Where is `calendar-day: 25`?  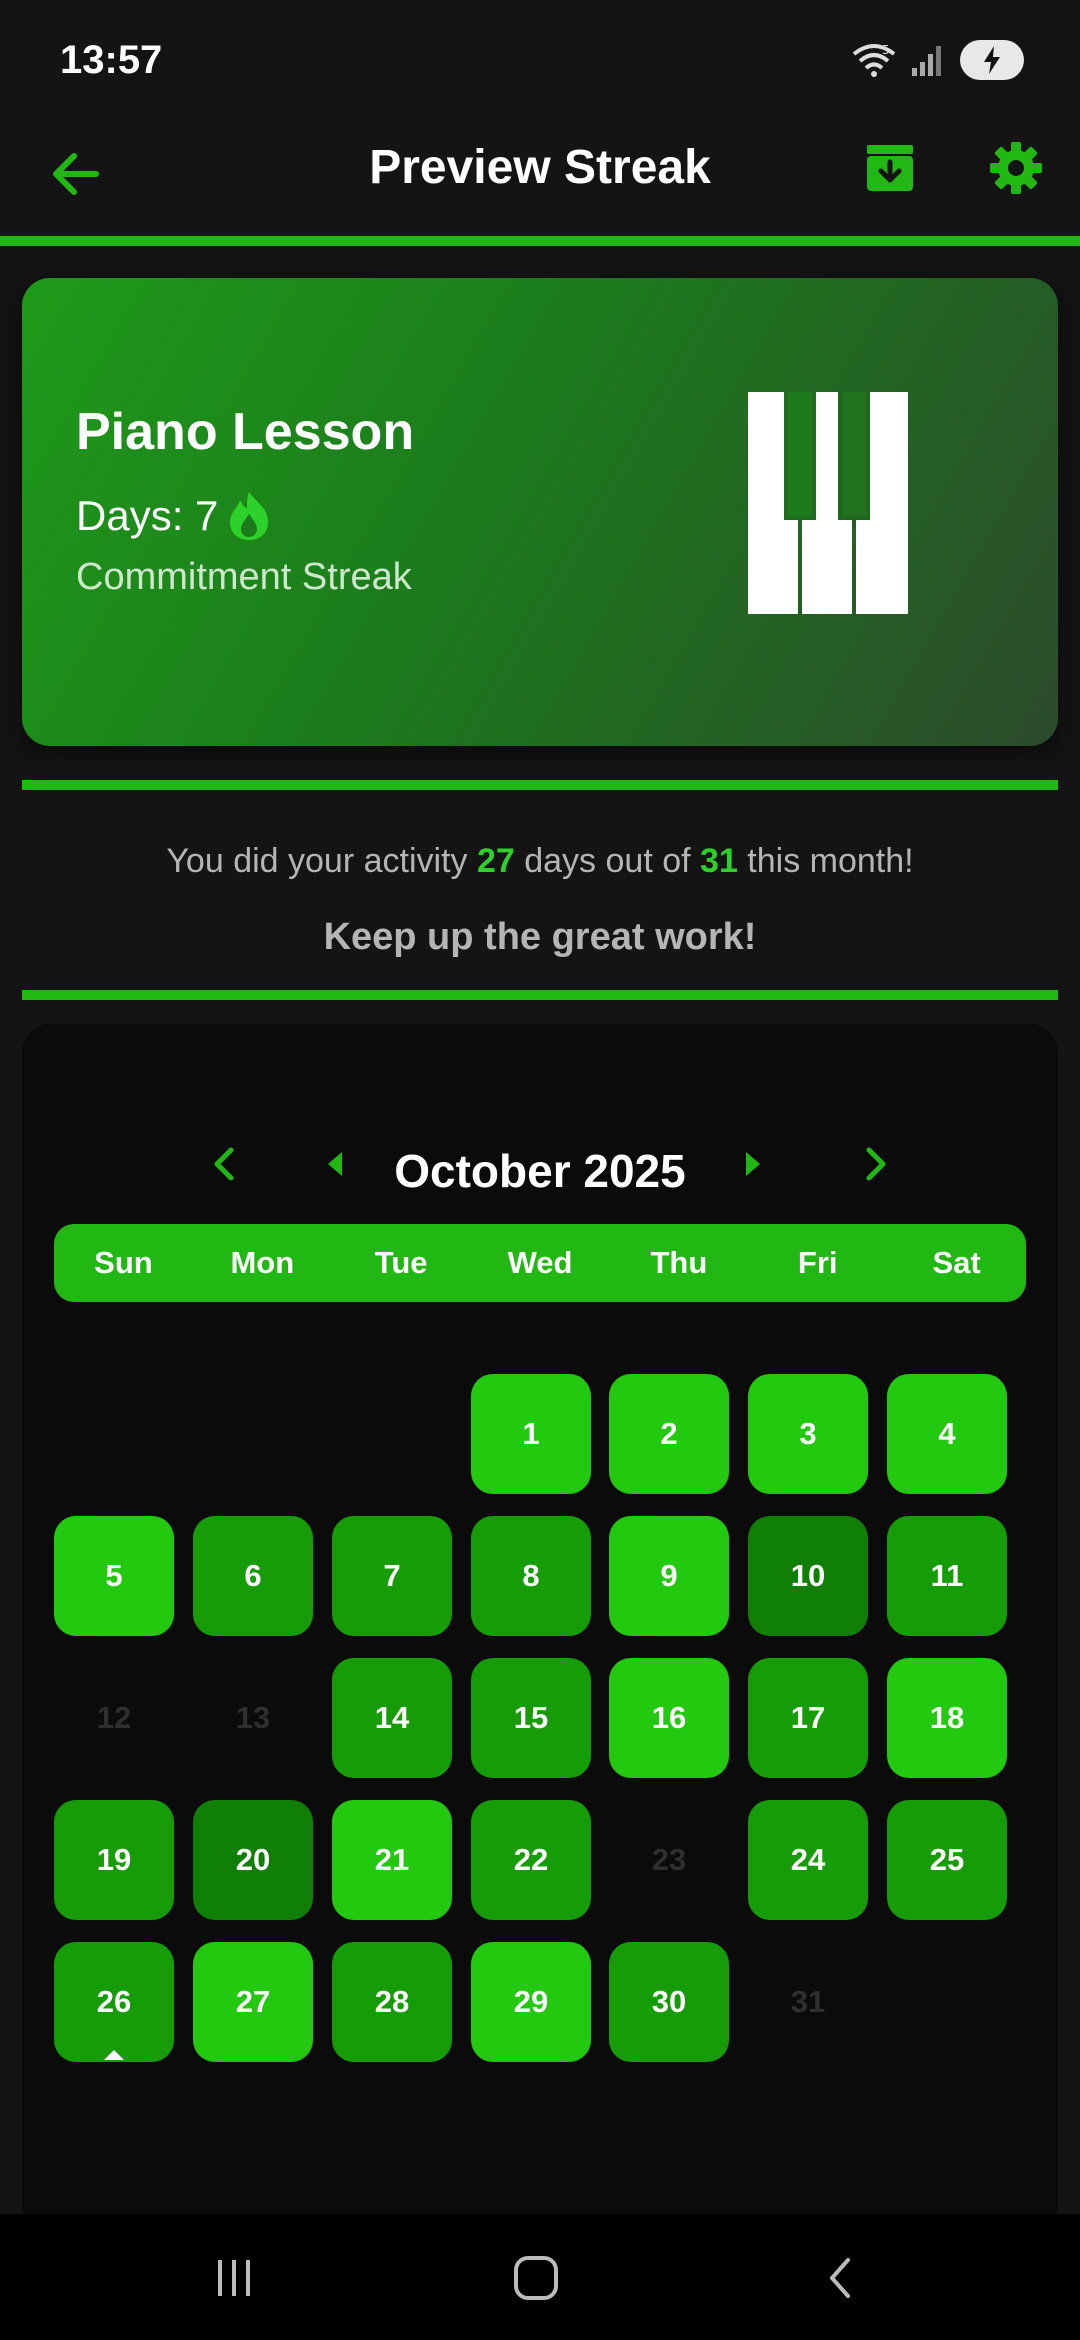
calendar-day: 25 is located at coordinates (947, 1860).